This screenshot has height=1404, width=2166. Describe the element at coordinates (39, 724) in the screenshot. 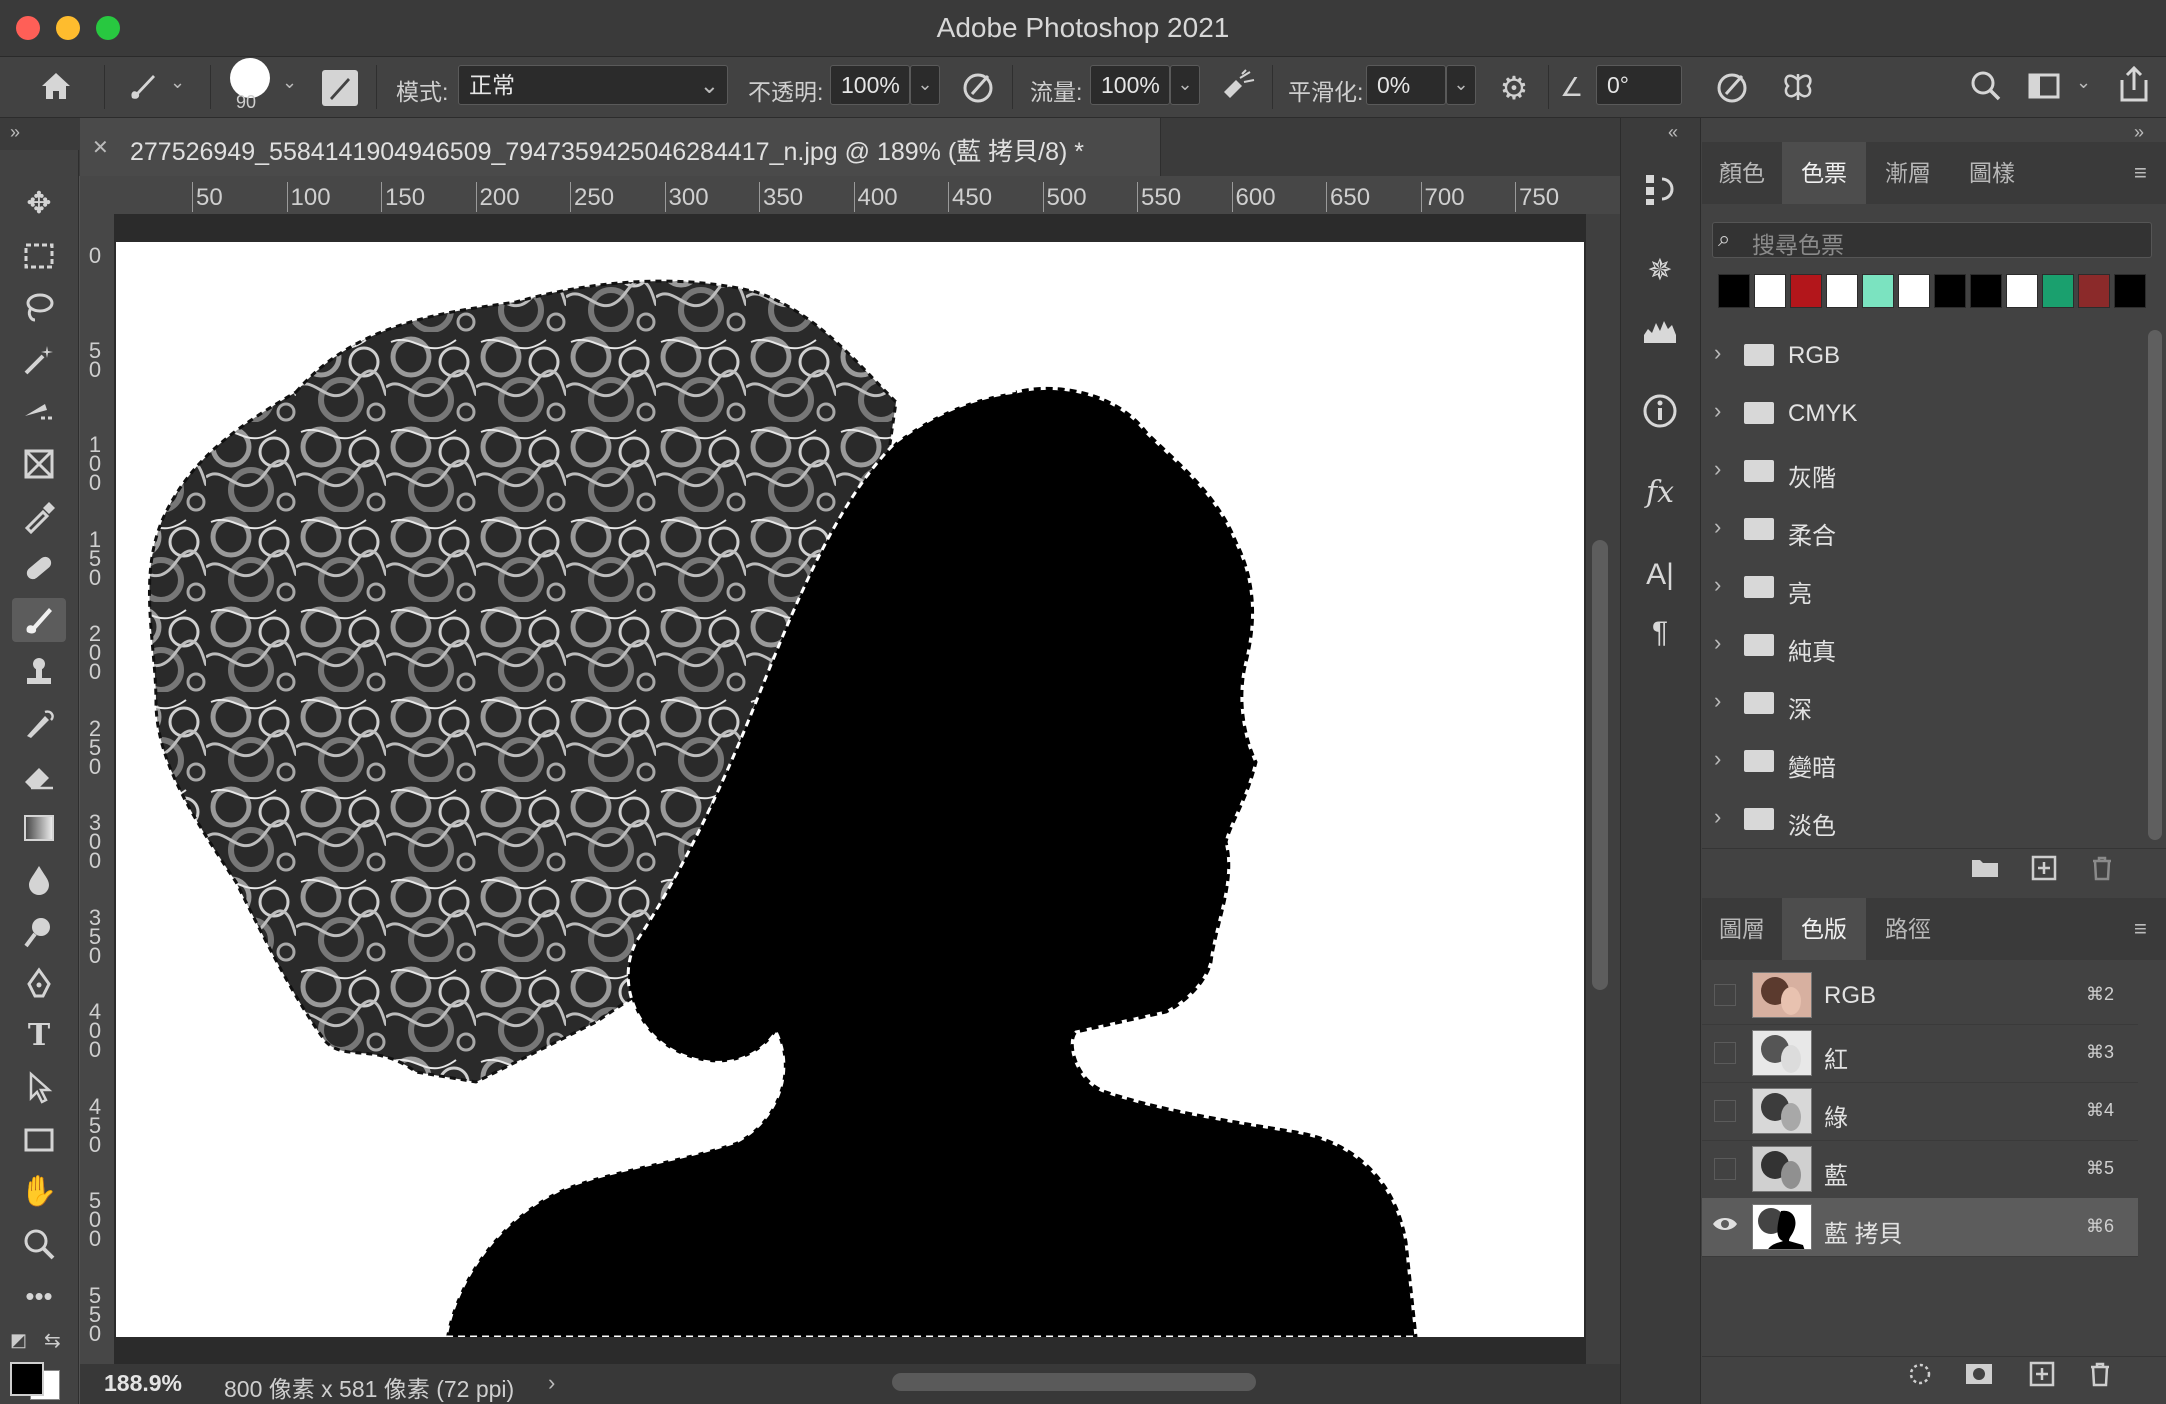

I see `history-brush-tool-icon` at that location.